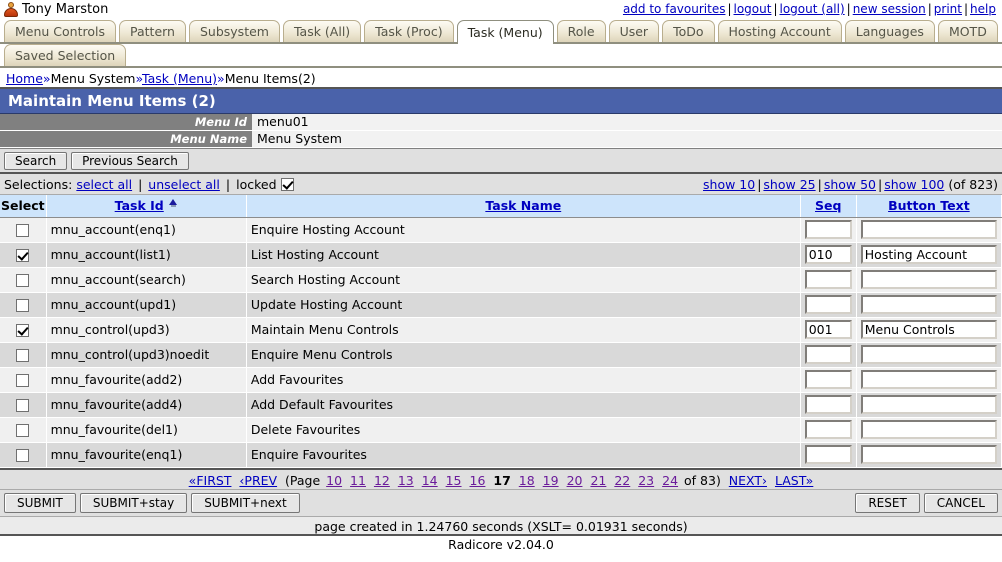 This screenshot has height=562, width=1002. I want to click on tab-user: User, so click(634, 31).